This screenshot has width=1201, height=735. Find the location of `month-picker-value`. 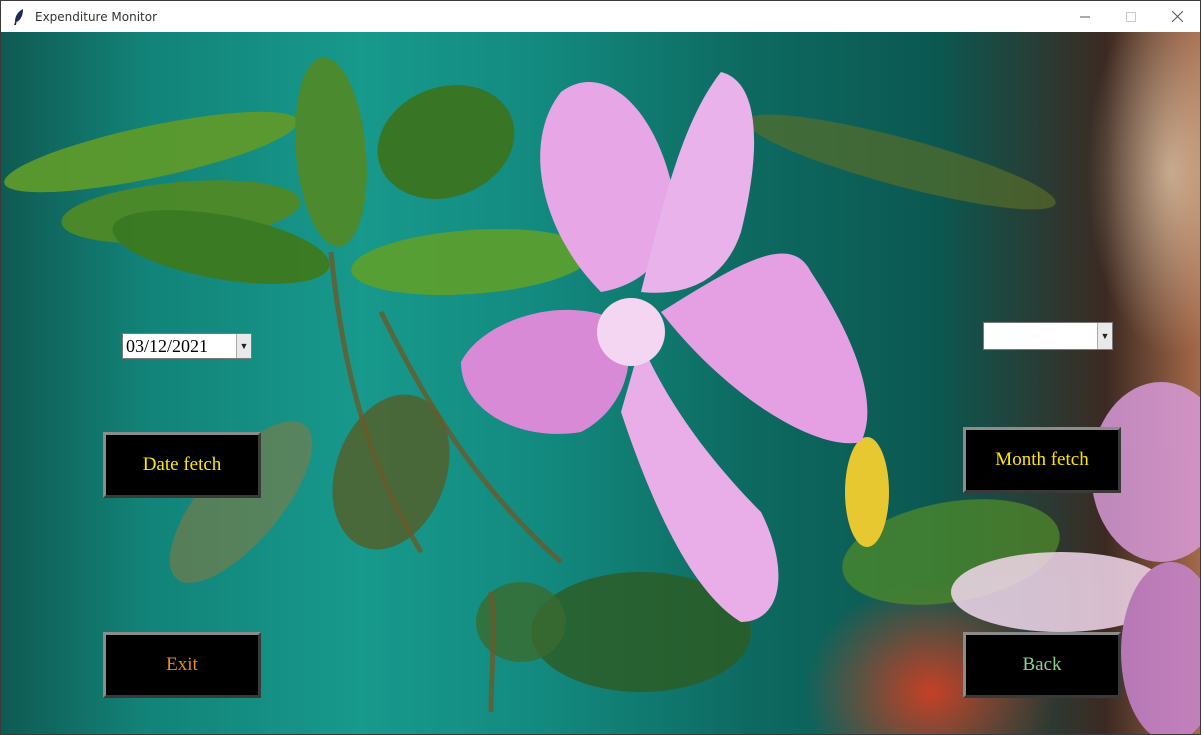

month-picker-value is located at coordinates (1040, 336).